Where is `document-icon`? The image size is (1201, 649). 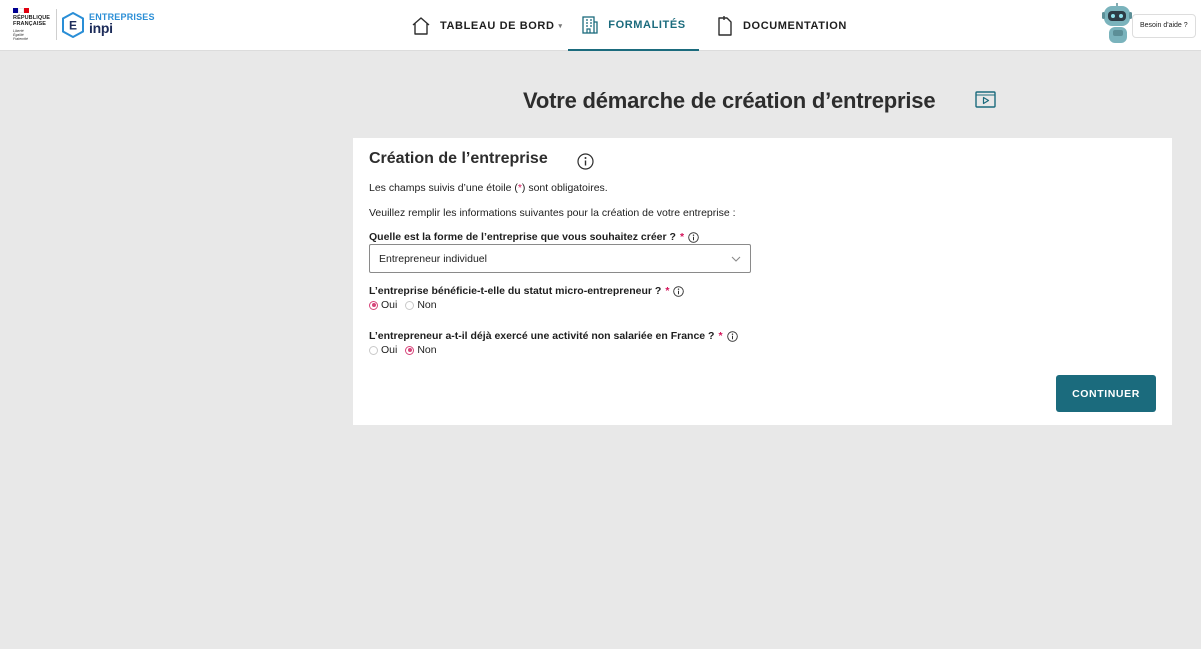 document-icon is located at coordinates (725, 25).